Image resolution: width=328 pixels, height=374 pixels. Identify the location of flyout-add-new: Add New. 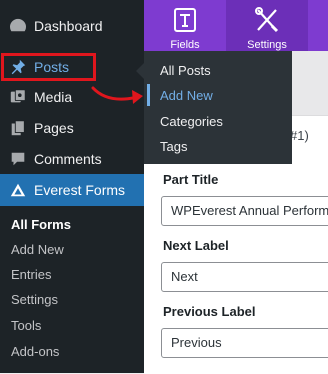
(186, 95).